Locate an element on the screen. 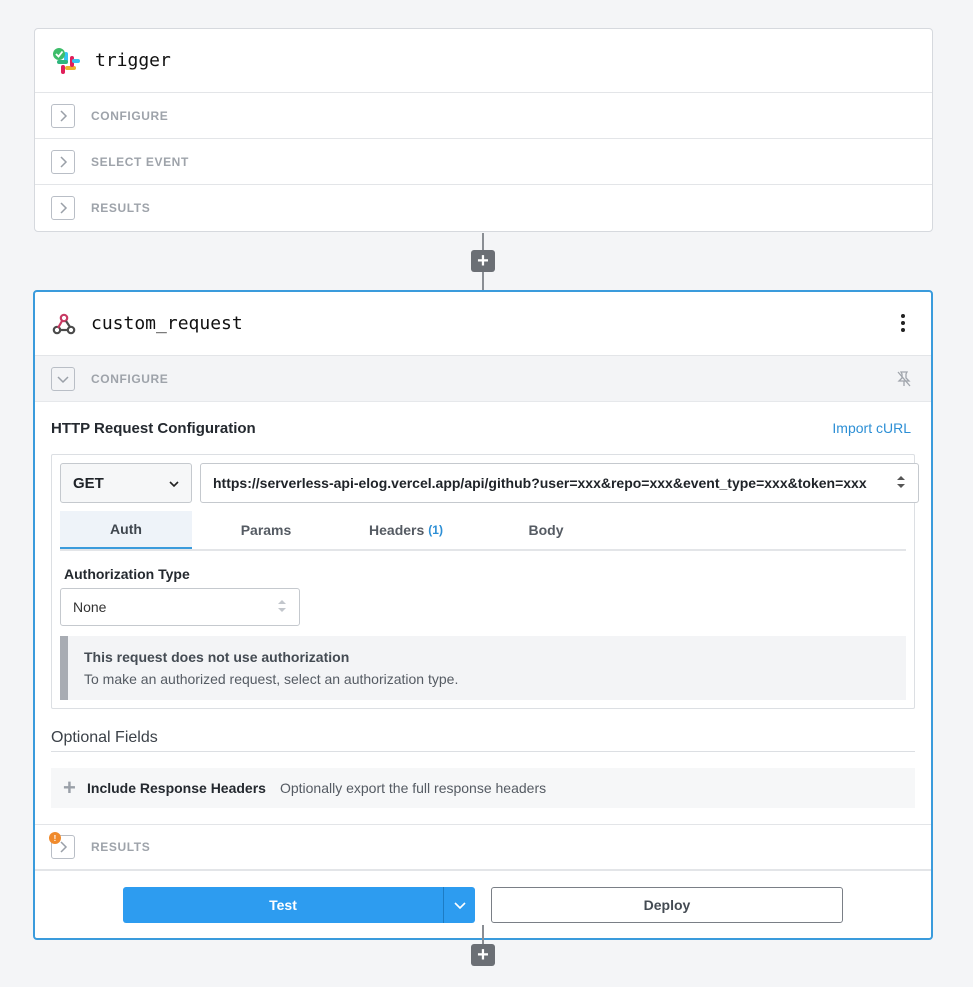 The height and width of the screenshot is (987, 973). test-button: Test is located at coordinates (283, 904).